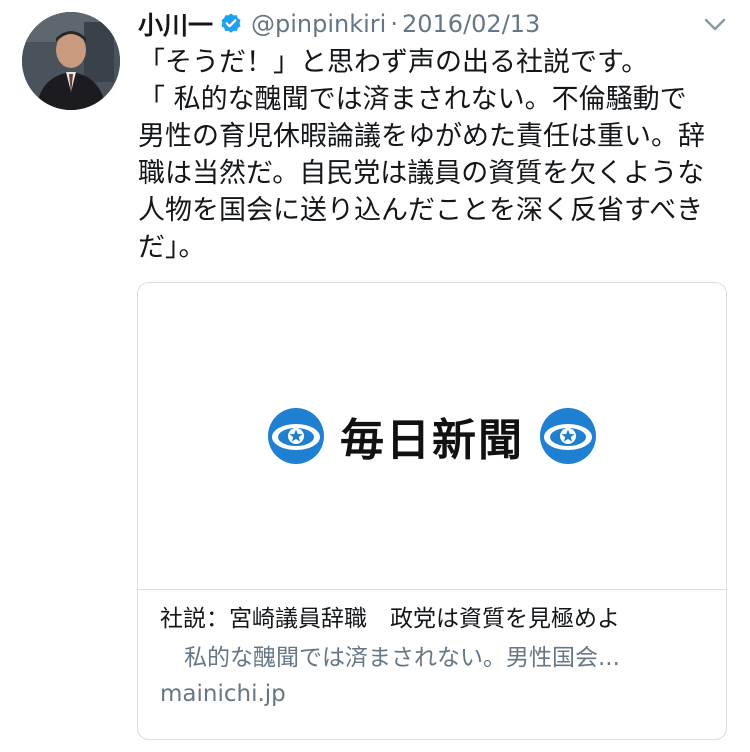 The height and width of the screenshot is (752, 750). I want to click on tweet-text-line: だ」。, so click(172, 247).